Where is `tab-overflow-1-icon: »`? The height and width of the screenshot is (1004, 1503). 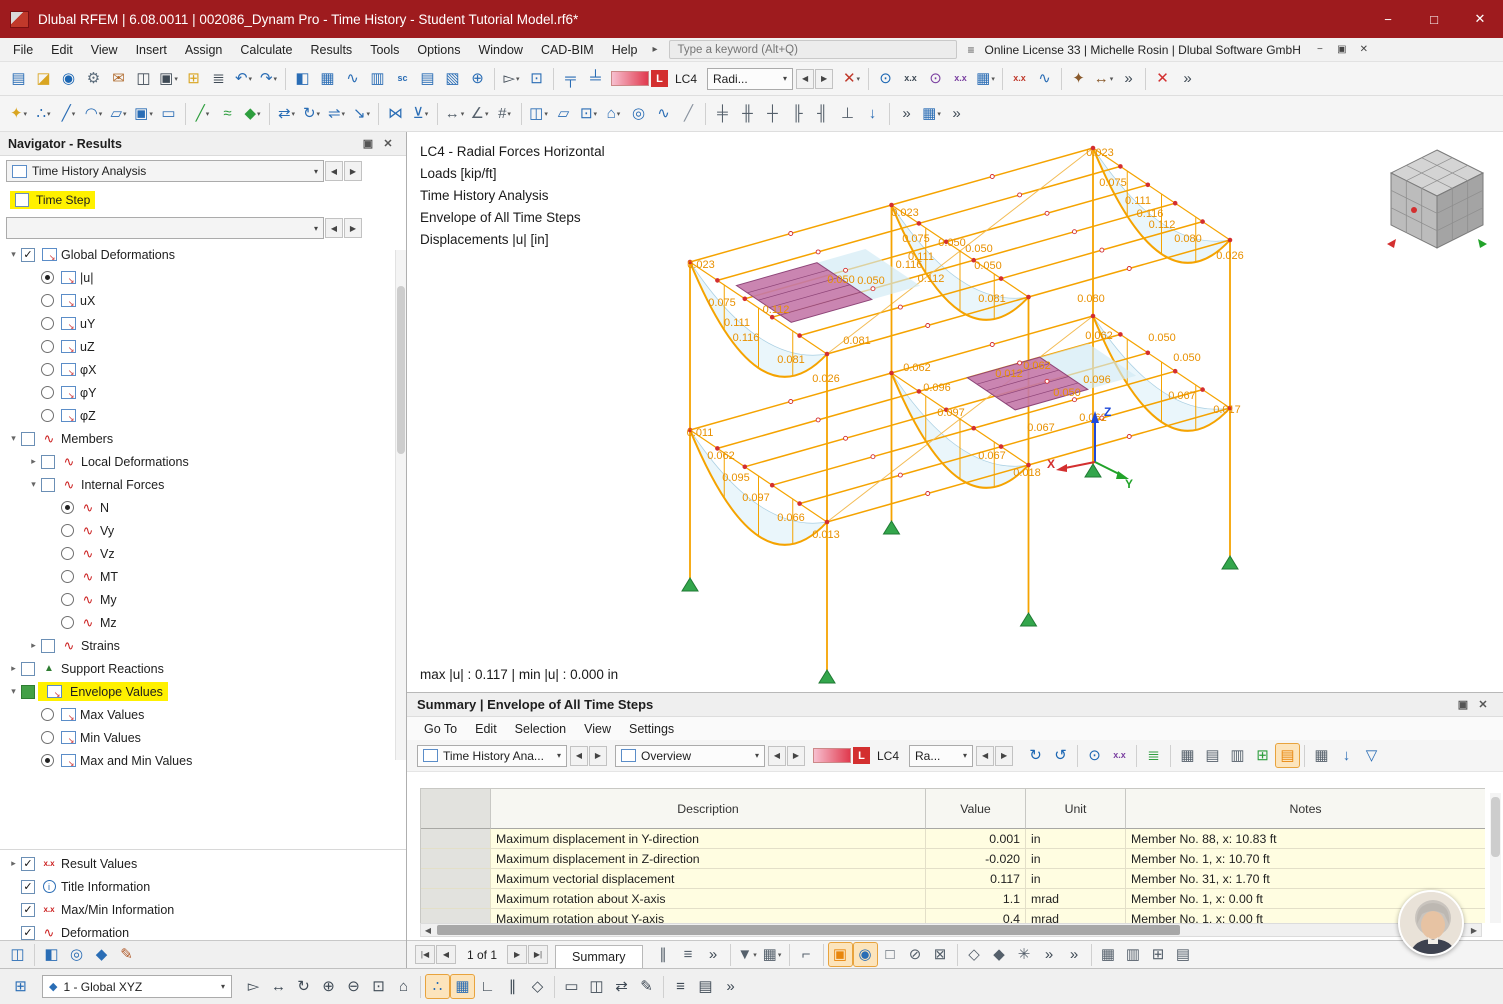
tab-overflow-1-icon: » is located at coordinates (713, 954).